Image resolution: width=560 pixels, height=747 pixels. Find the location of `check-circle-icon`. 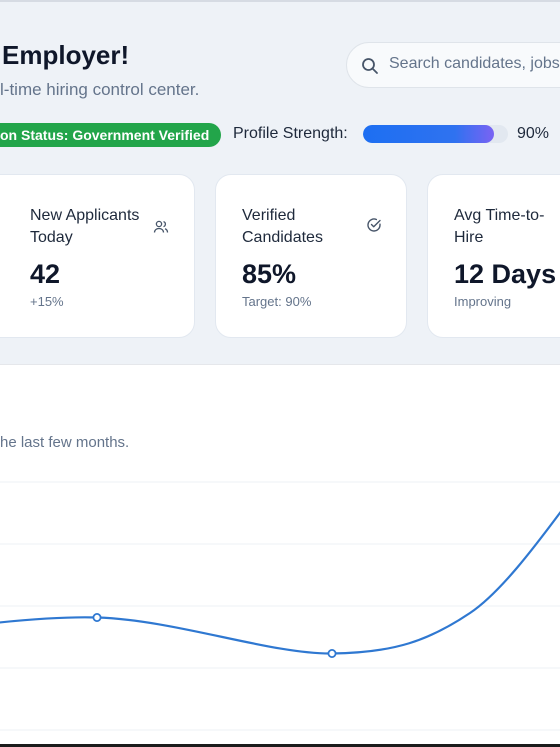

check-circle-icon is located at coordinates (374, 225).